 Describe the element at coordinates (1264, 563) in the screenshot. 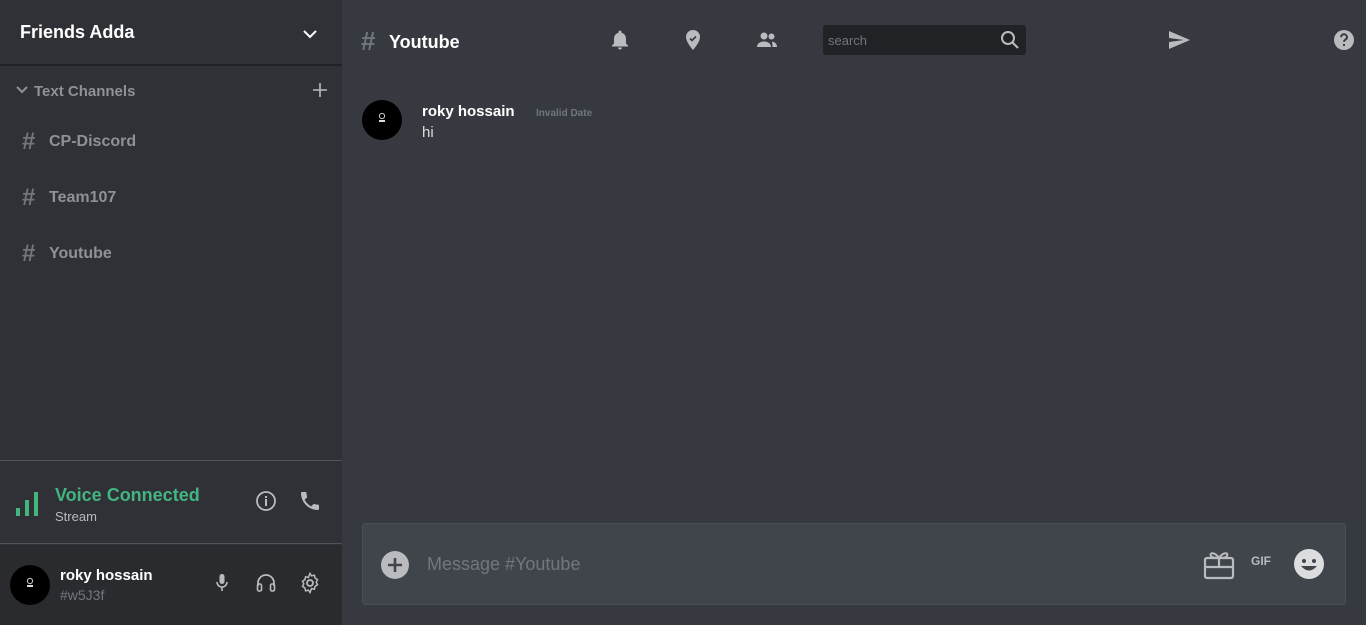

I see `gif-button: GIF` at that location.